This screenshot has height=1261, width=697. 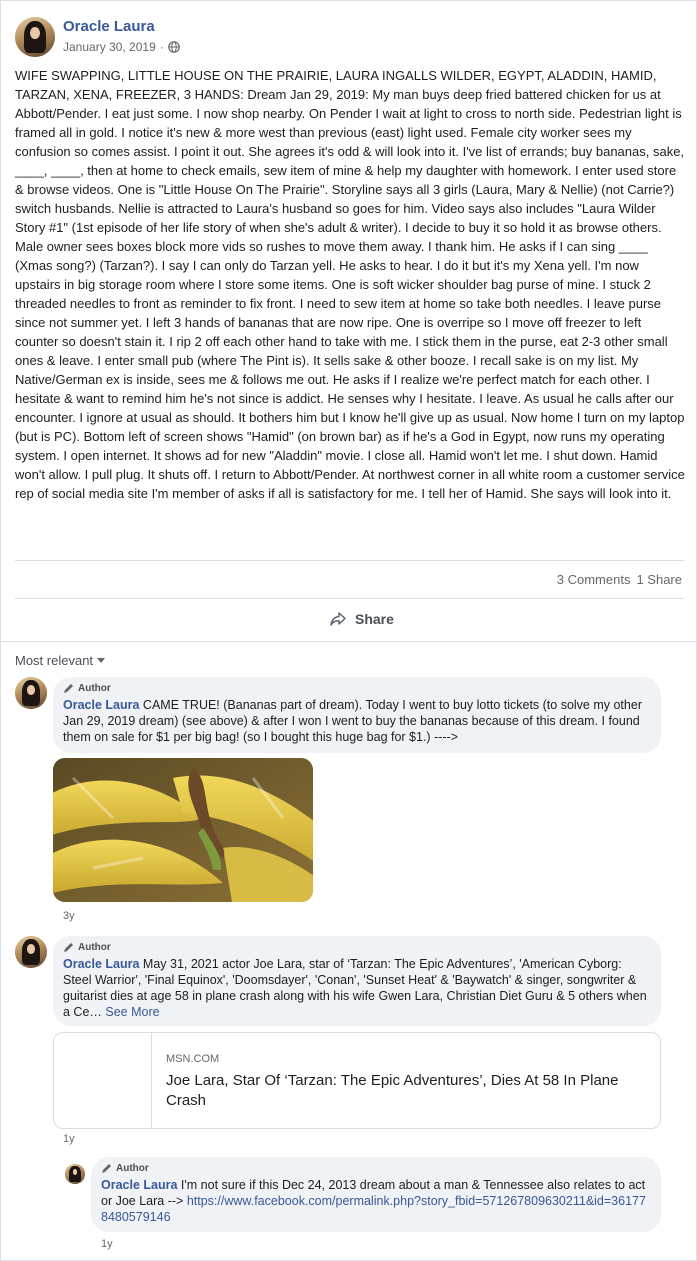 I want to click on bananas-photo, so click(x=183, y=830).